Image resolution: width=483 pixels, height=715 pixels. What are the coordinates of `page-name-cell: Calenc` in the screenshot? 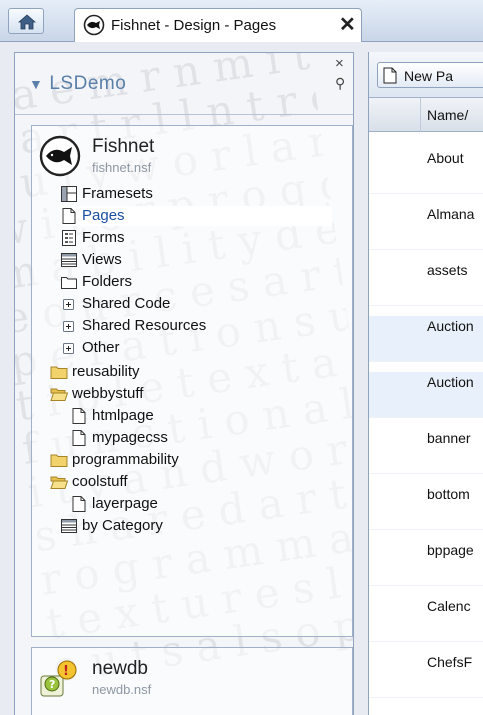 It's located at (449, 606).